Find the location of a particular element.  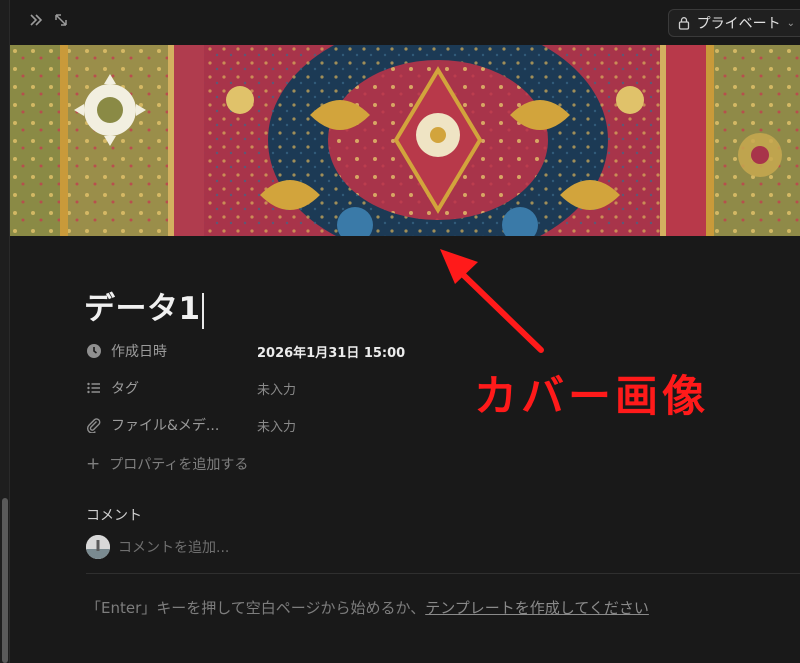

page-title-text: データ1 is located at coordinates (142, 309).